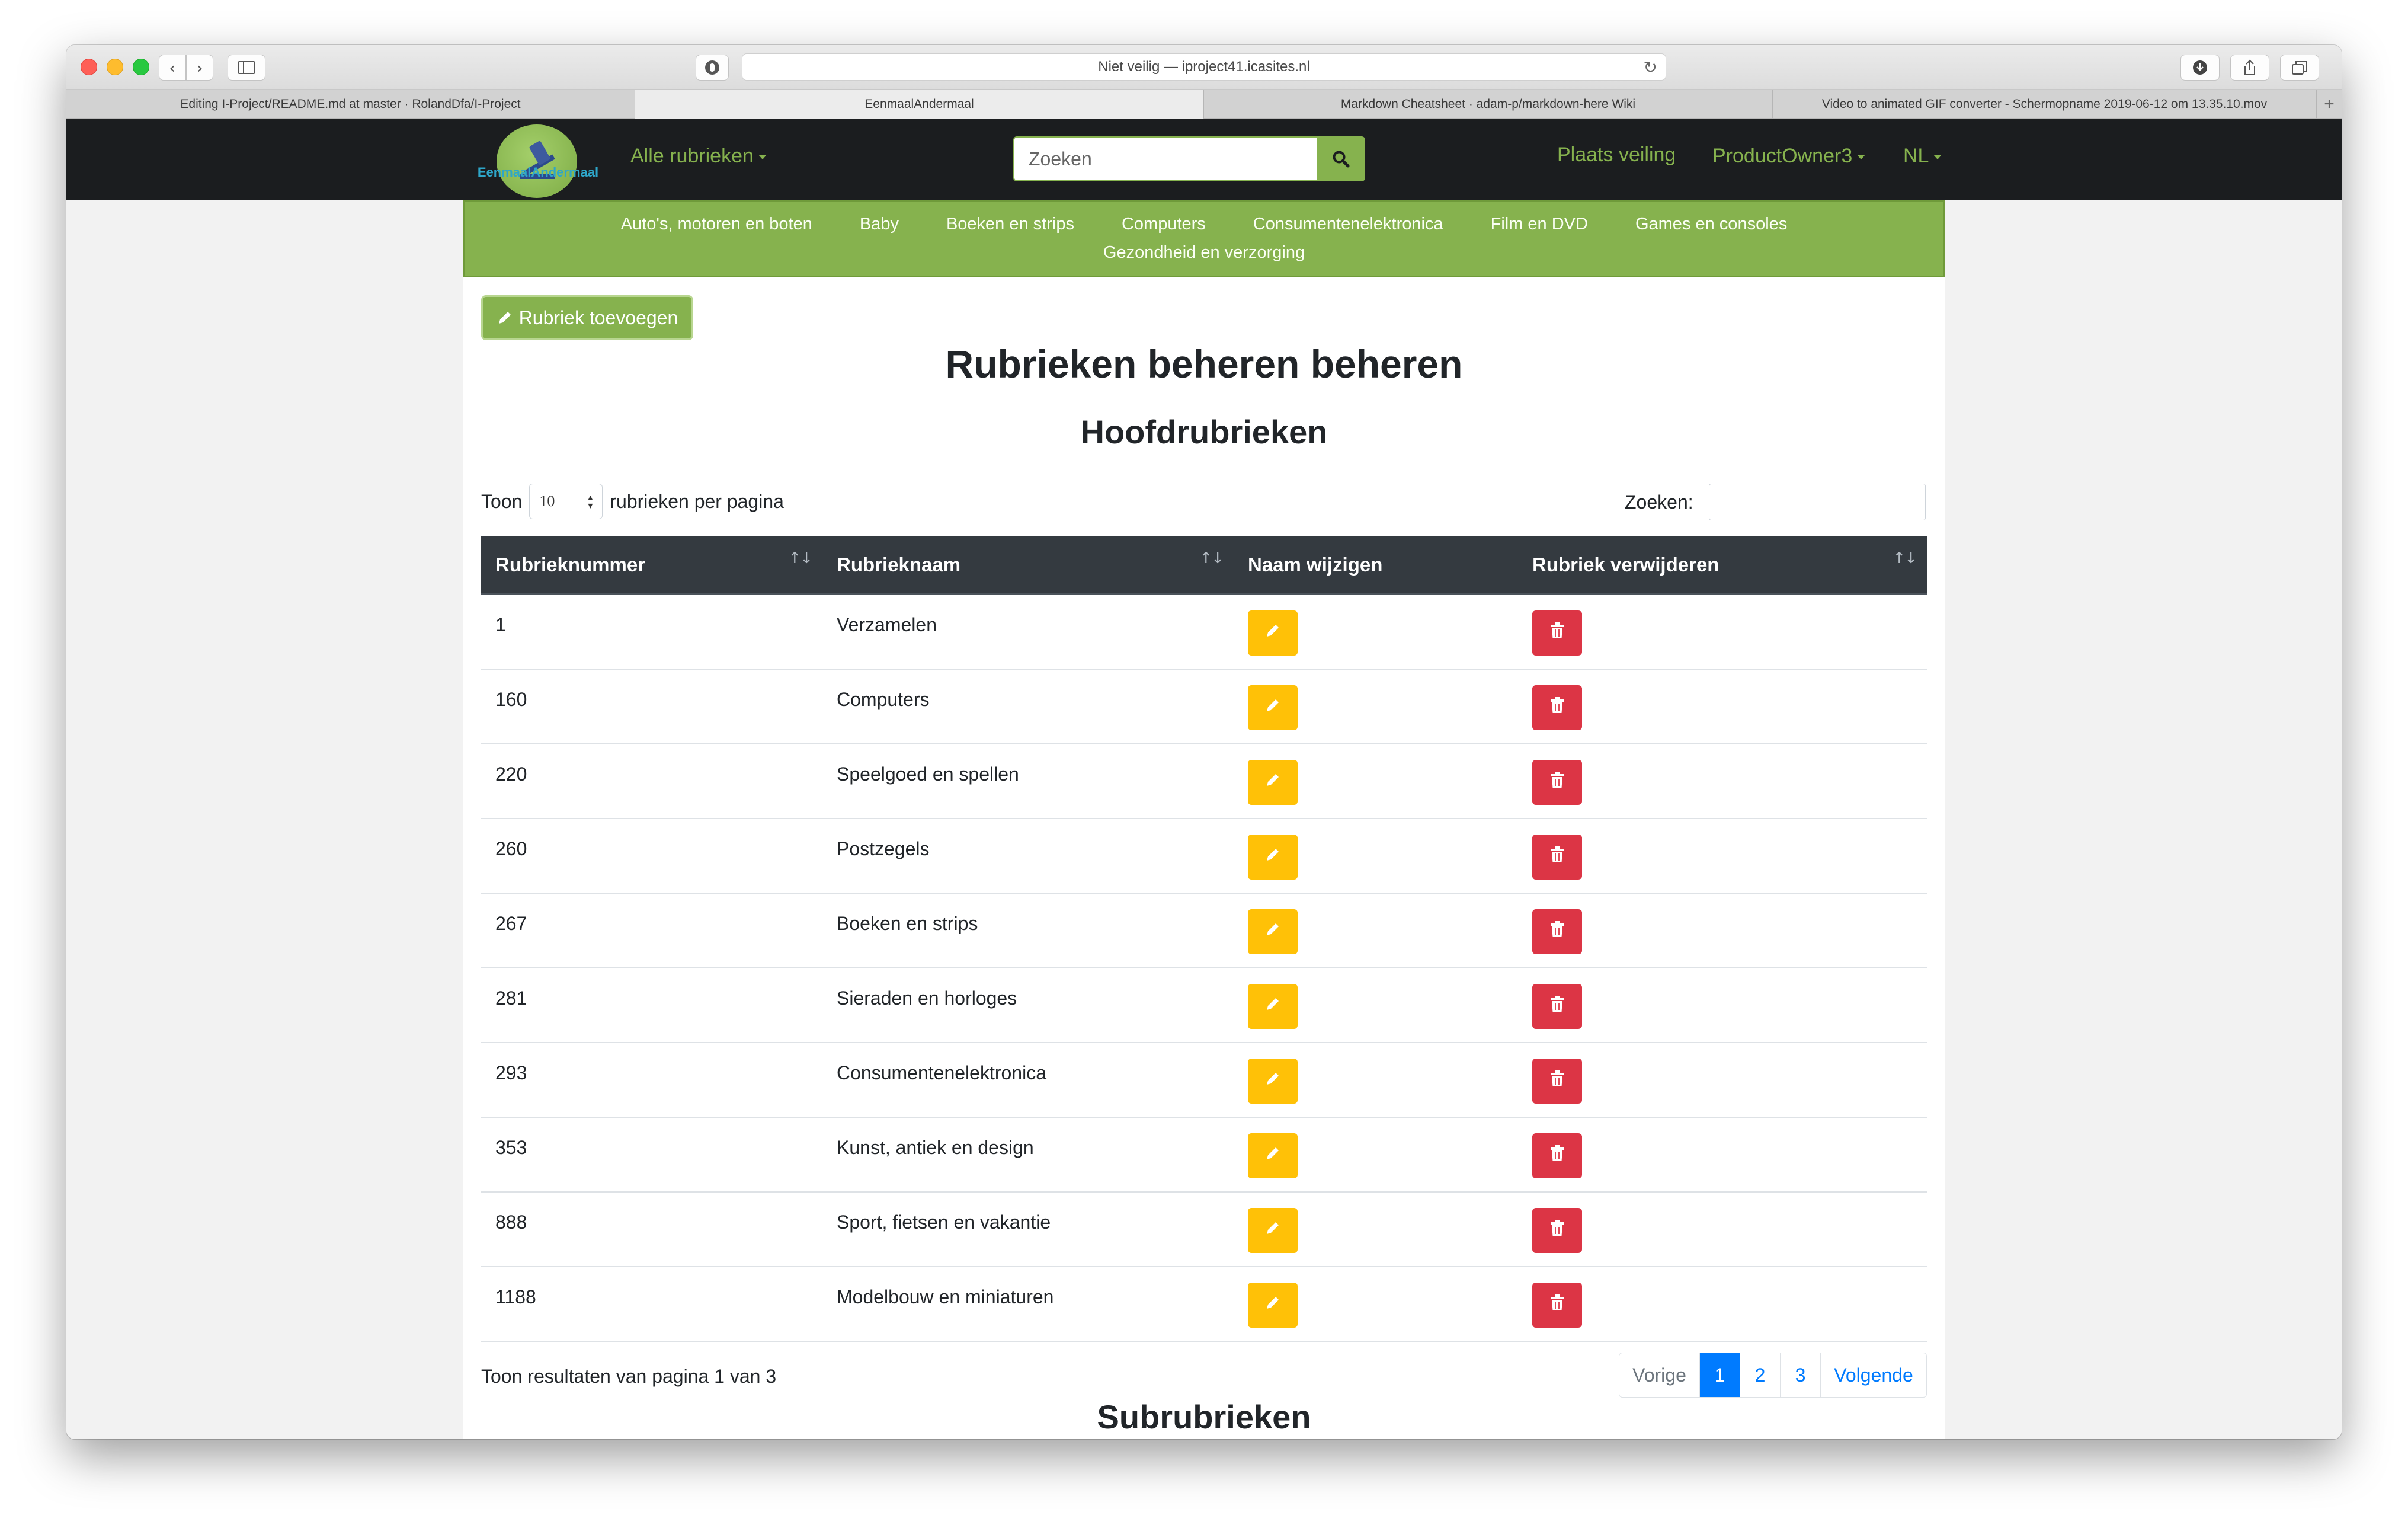 This screenshot has height=1528, width=2408. Describe the element at coordinates (883, 699) in the screenshot. I see `category-name: Computers` at that location.